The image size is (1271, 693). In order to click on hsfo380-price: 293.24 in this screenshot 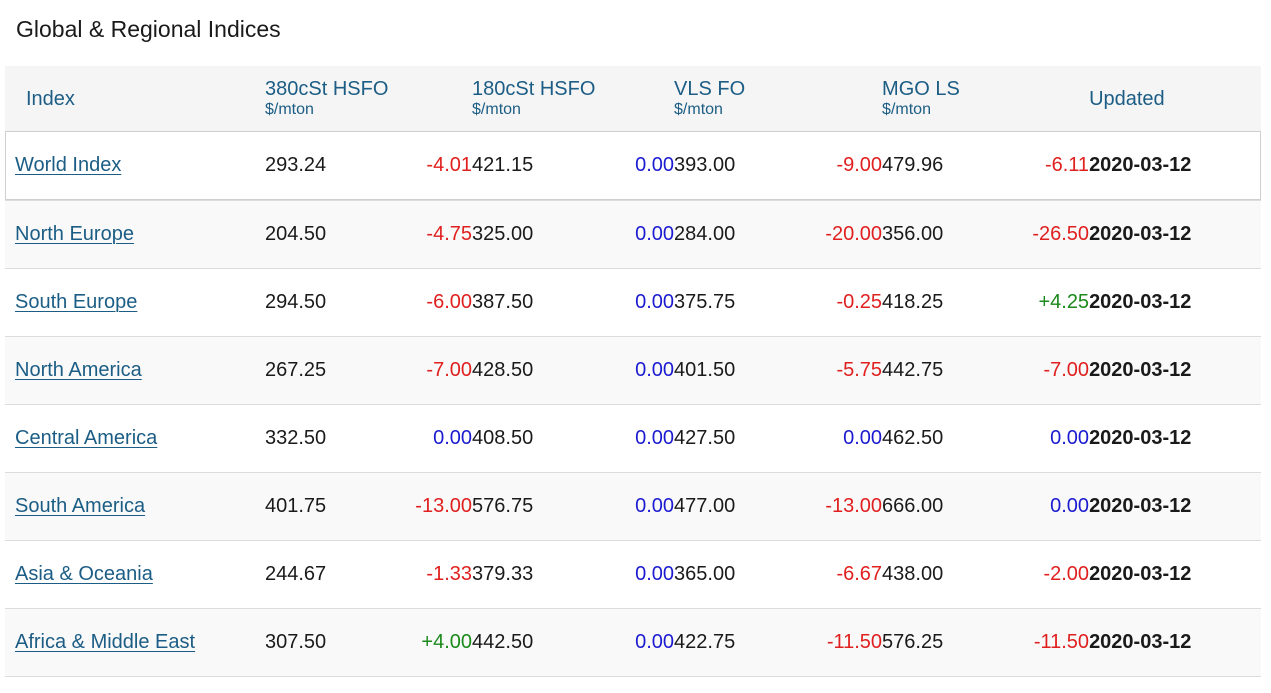, I will do `click(296, 164)`.